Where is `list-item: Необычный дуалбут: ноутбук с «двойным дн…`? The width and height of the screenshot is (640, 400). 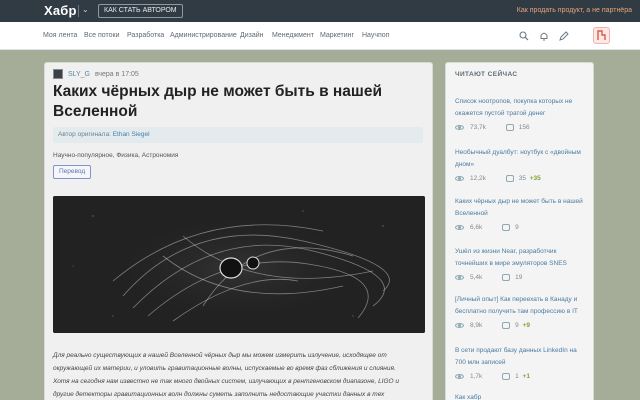 list-item: Необычный дуалбут: ноутбук с «двойным дн… is located at coordinates (521, 164).